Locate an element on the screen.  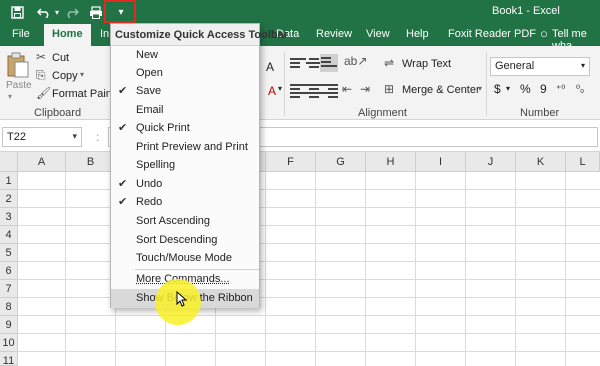
column-header: I is located at coordinates (441, 162).